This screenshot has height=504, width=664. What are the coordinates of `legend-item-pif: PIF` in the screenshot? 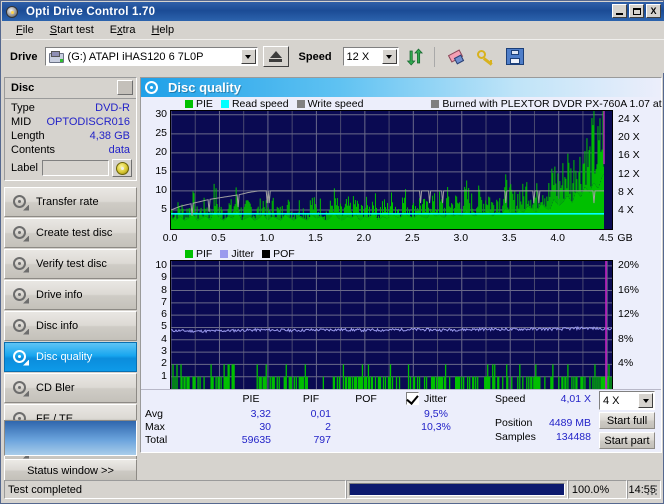 It's located at (198, 254).